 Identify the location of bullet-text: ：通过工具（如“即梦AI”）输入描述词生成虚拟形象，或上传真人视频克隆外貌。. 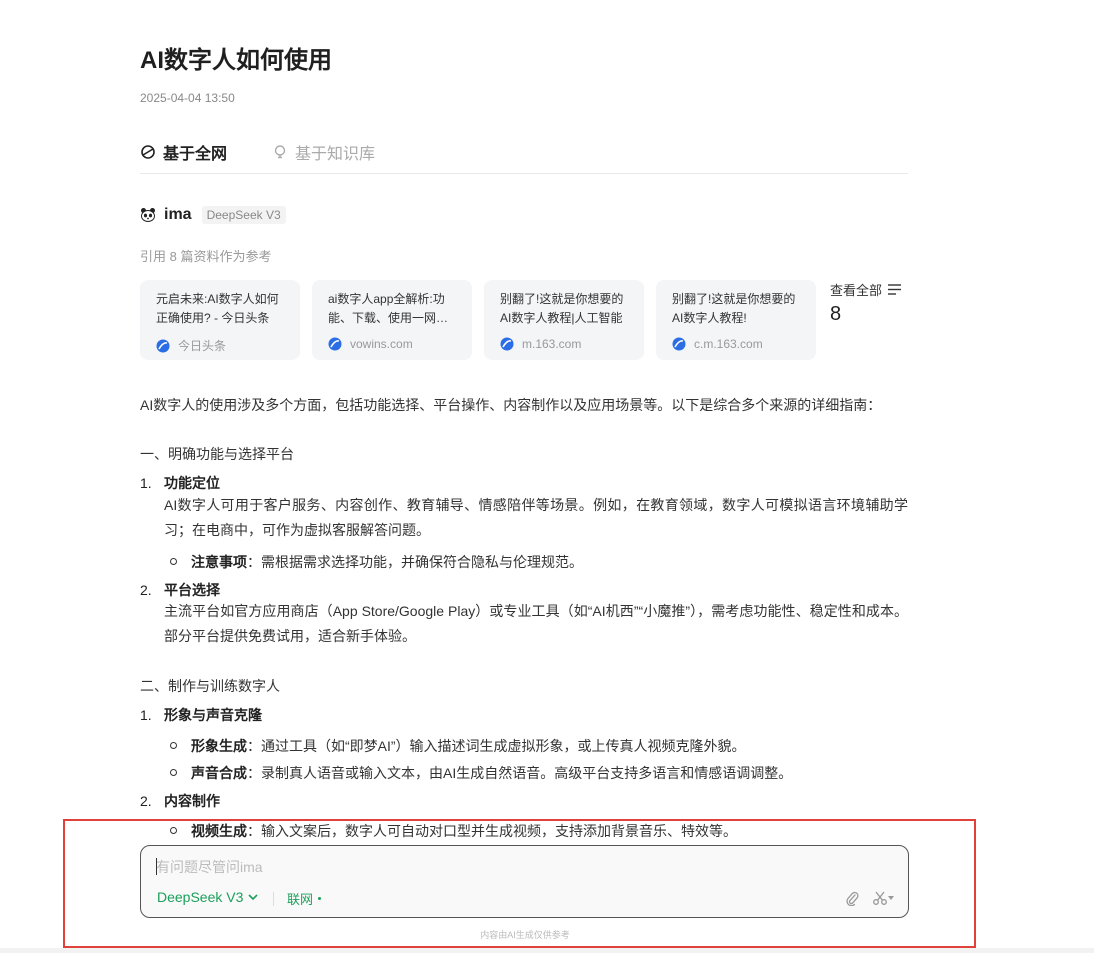
(496, 746).